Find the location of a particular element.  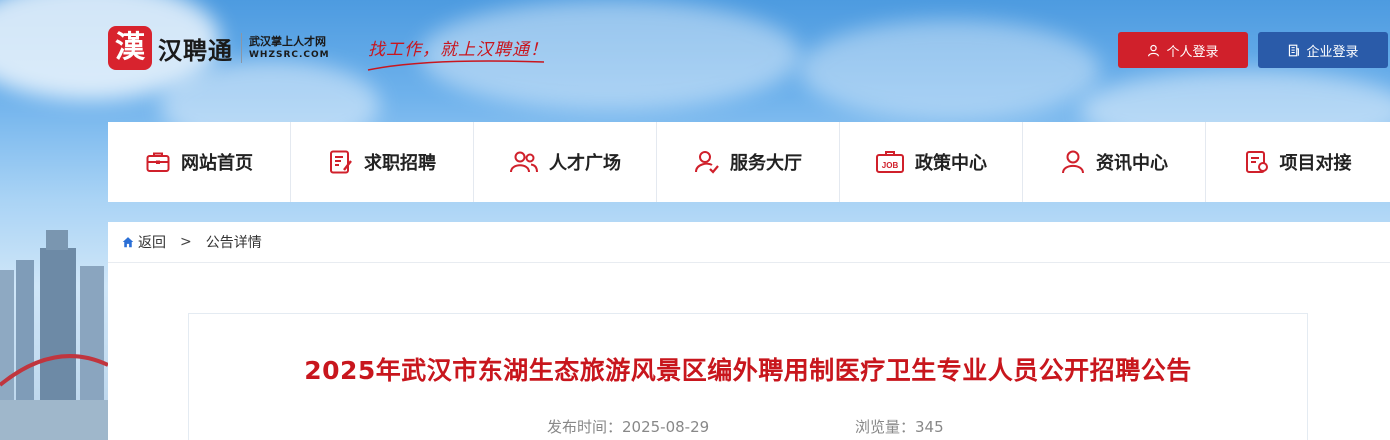

company-login-button: 企业登录 is located at coordinates (1323, 50).